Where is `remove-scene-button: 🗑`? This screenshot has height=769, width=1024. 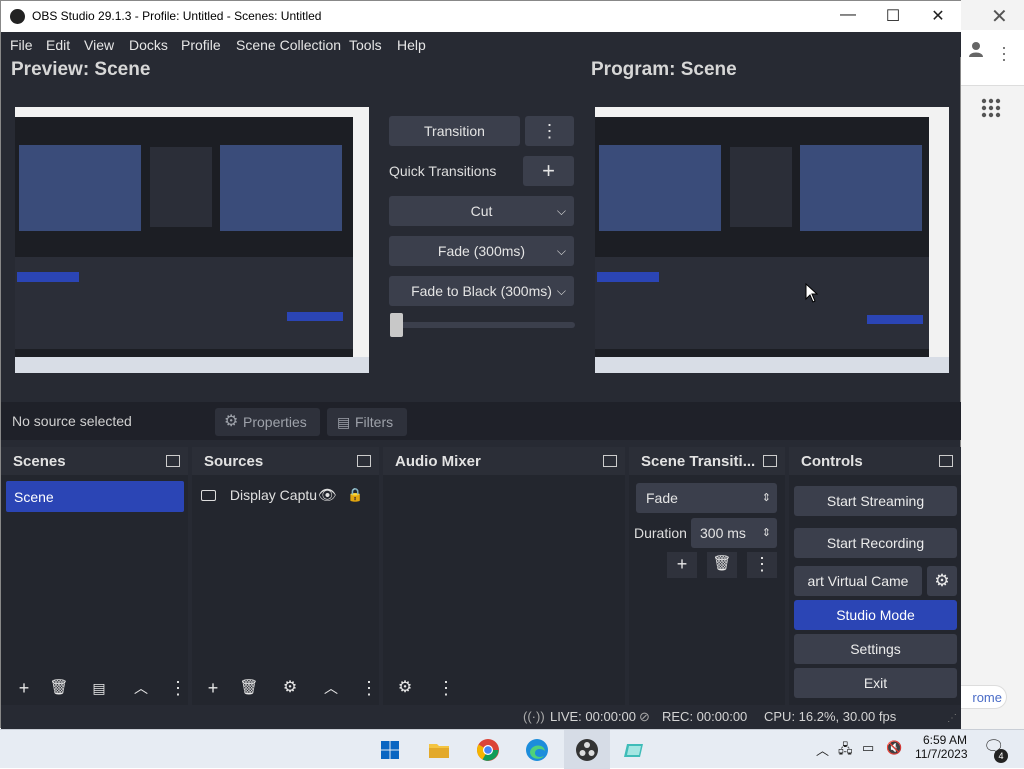 remove-scene-button: 🗑 is located at coordinates (59, 689).